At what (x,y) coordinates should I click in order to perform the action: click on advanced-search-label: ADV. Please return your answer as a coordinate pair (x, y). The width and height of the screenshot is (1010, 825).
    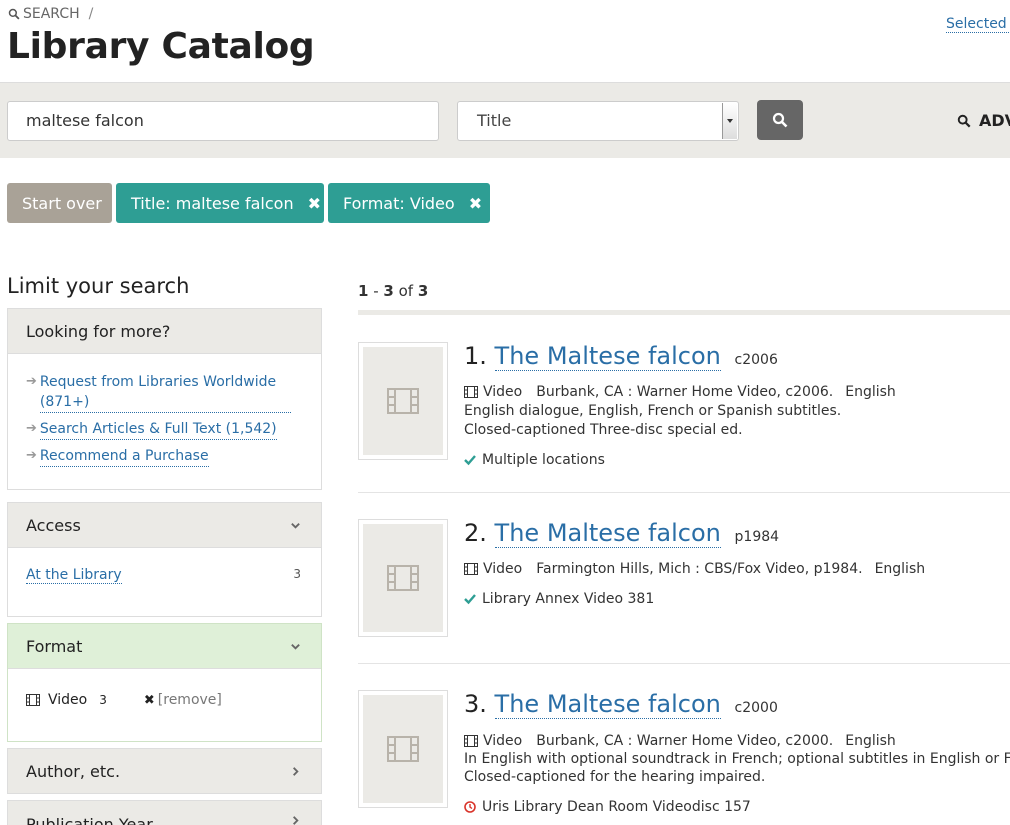
    Looking at the image, I should click on (994, 120).